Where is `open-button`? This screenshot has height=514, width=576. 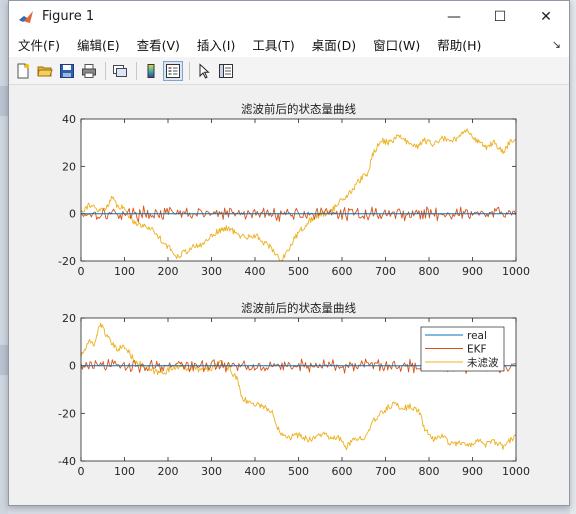 open-button is located at coordinates (45, 71).